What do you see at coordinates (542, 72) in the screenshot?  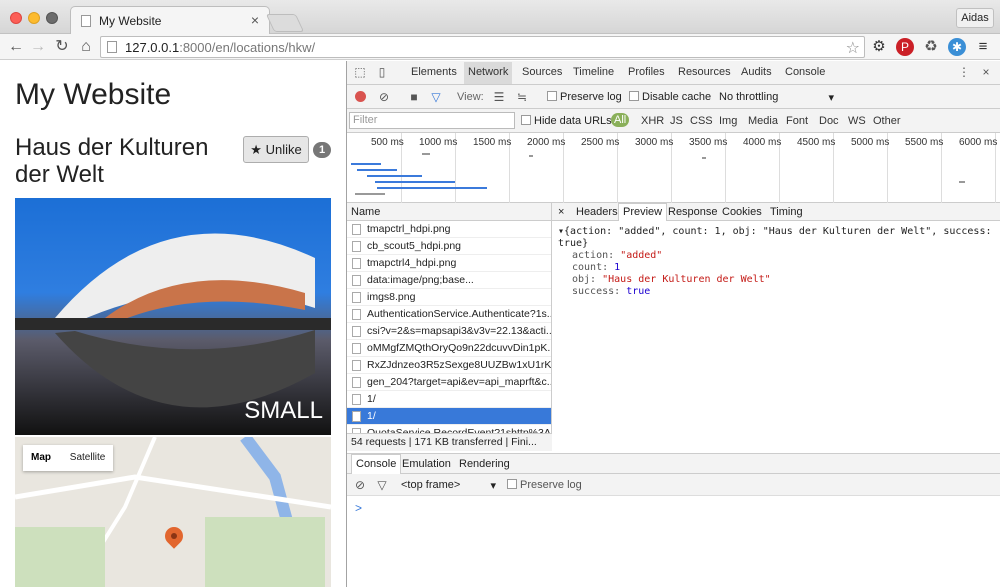 I see `tab-sources: Sources` at bounding box center [542, 72].